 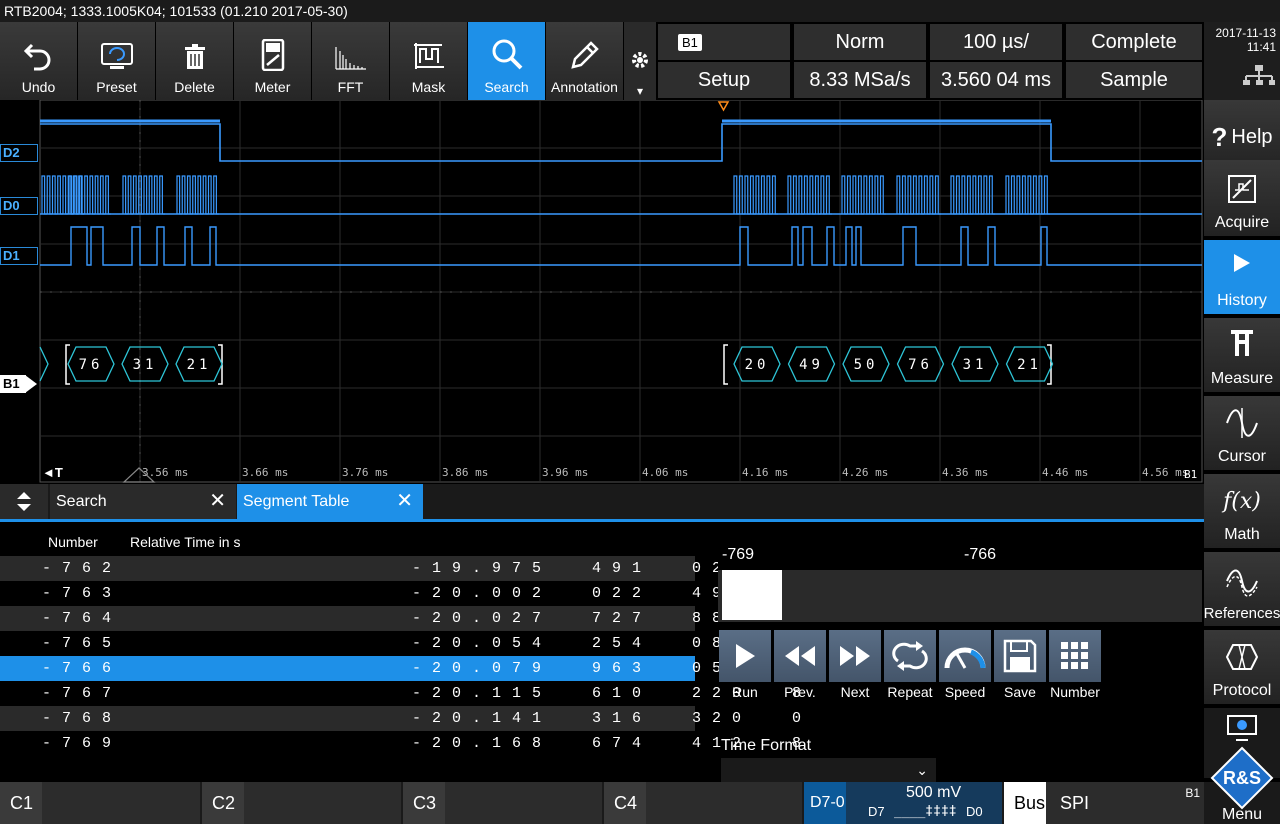 I want to click on table-row: - 7 6 2- 1 9 . 9 7 5 4 9 1 0 2 0 8, so click(x=400, y=568).